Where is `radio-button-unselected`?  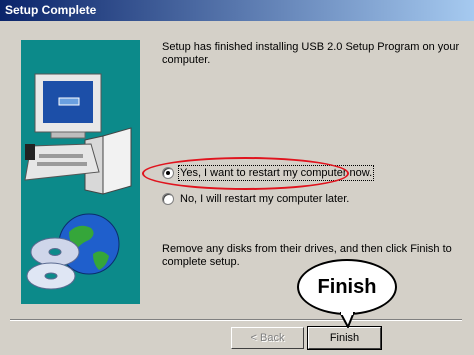
radio-button-unselected is located at coordinates (168, 199).